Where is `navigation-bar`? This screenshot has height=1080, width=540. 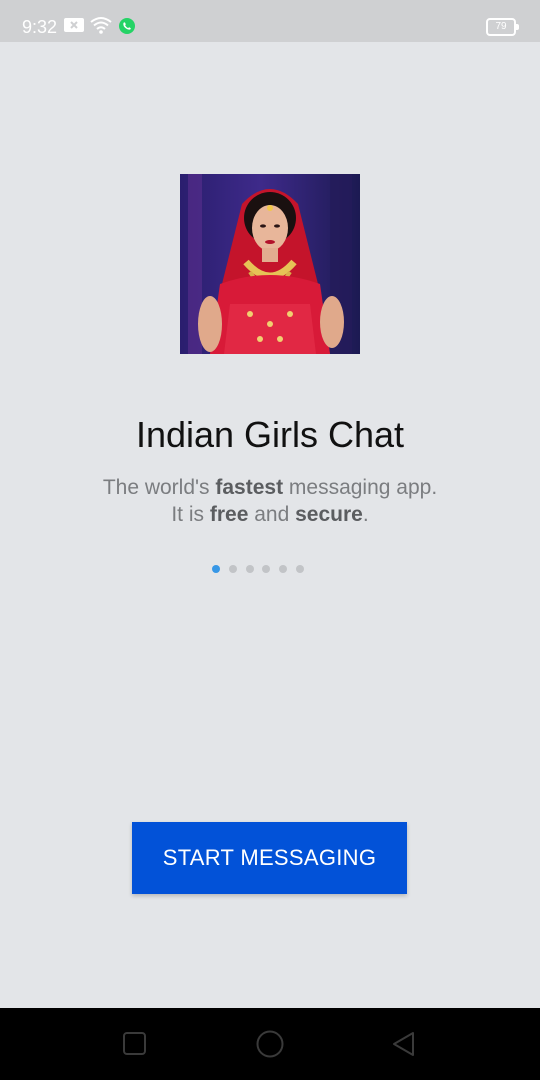 navigation-bar is located at coordinates (270, 1044).